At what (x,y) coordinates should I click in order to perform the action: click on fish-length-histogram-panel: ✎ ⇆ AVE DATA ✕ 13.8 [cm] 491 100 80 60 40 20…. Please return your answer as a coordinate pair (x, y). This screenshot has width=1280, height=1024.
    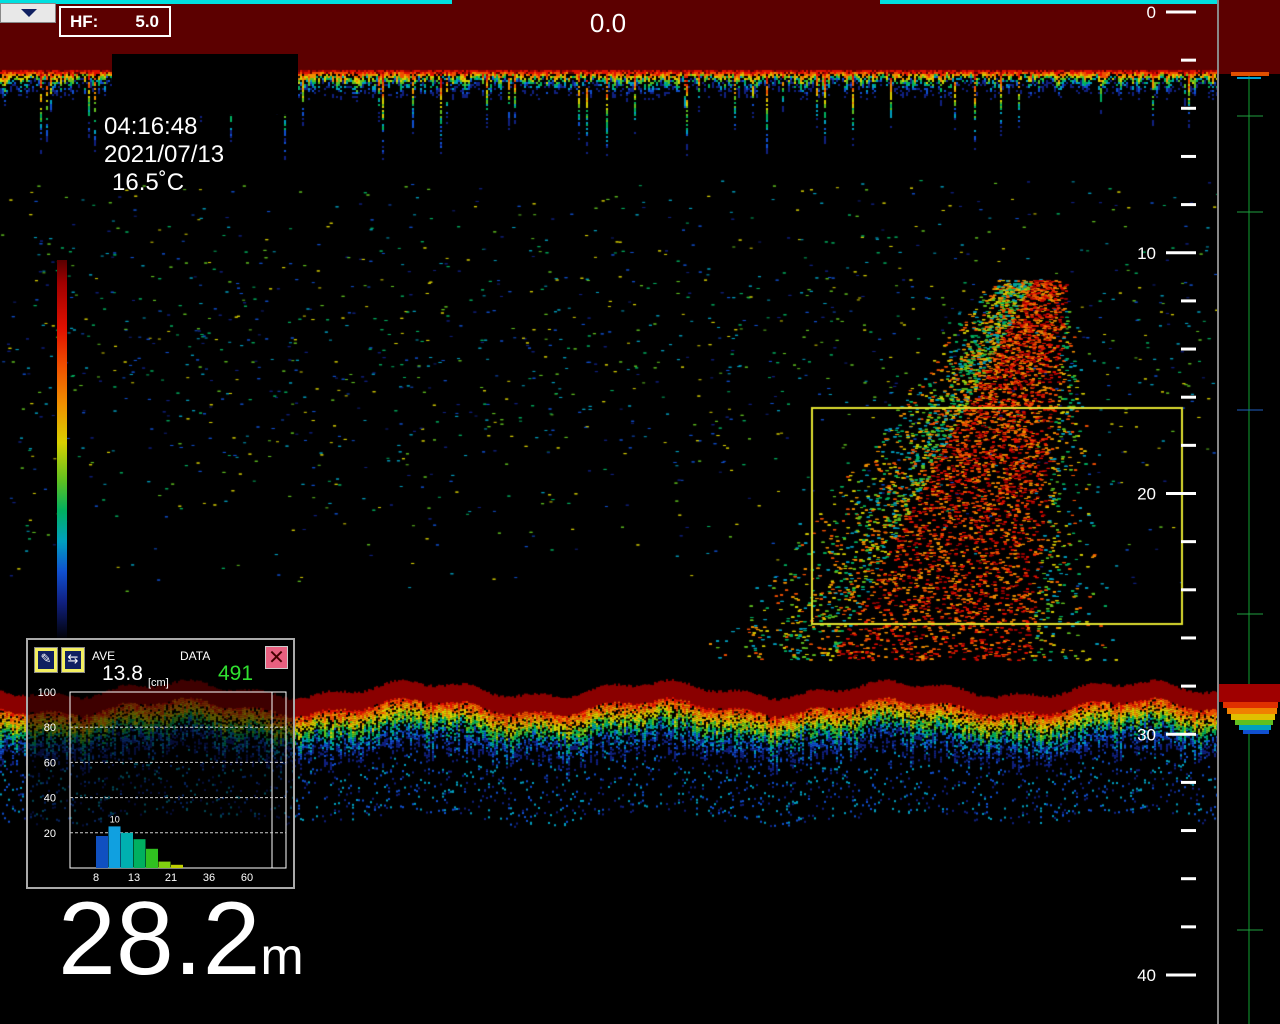
    Looking at the image, I should click on (160, 763).